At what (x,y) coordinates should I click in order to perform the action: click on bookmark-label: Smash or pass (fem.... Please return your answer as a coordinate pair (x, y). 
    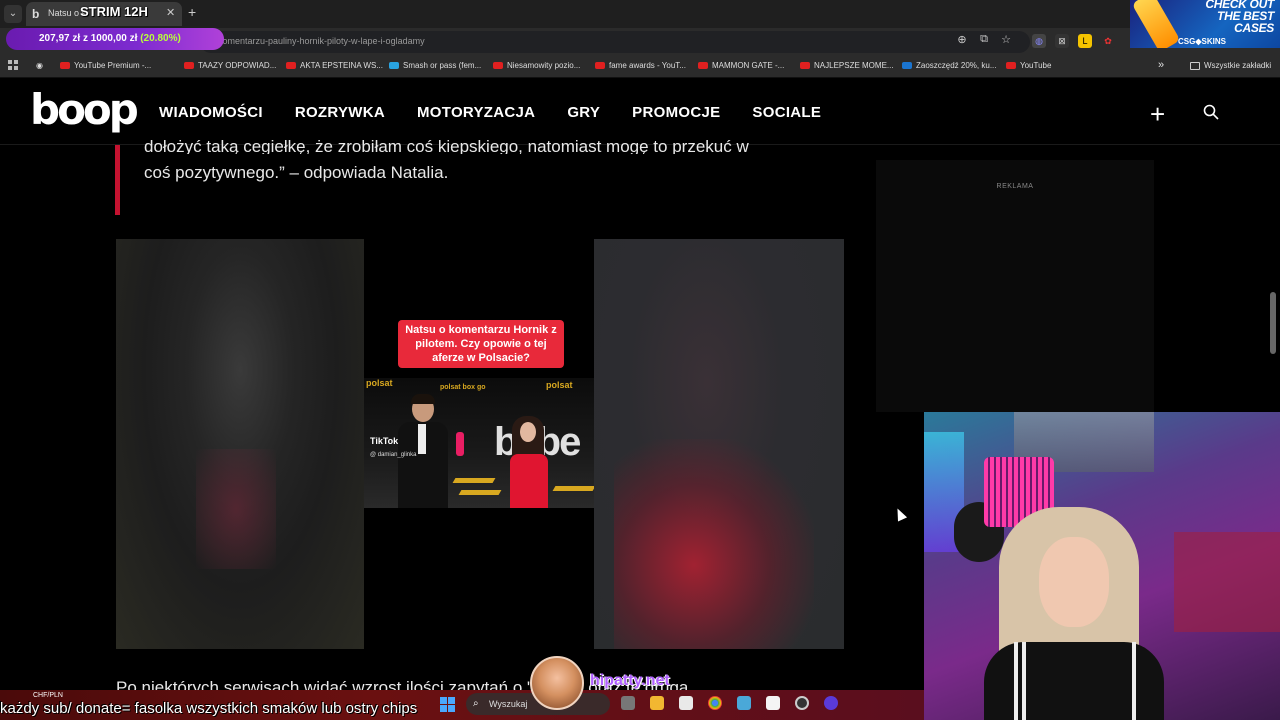
    Looking at the image, I should click on (442, 65).